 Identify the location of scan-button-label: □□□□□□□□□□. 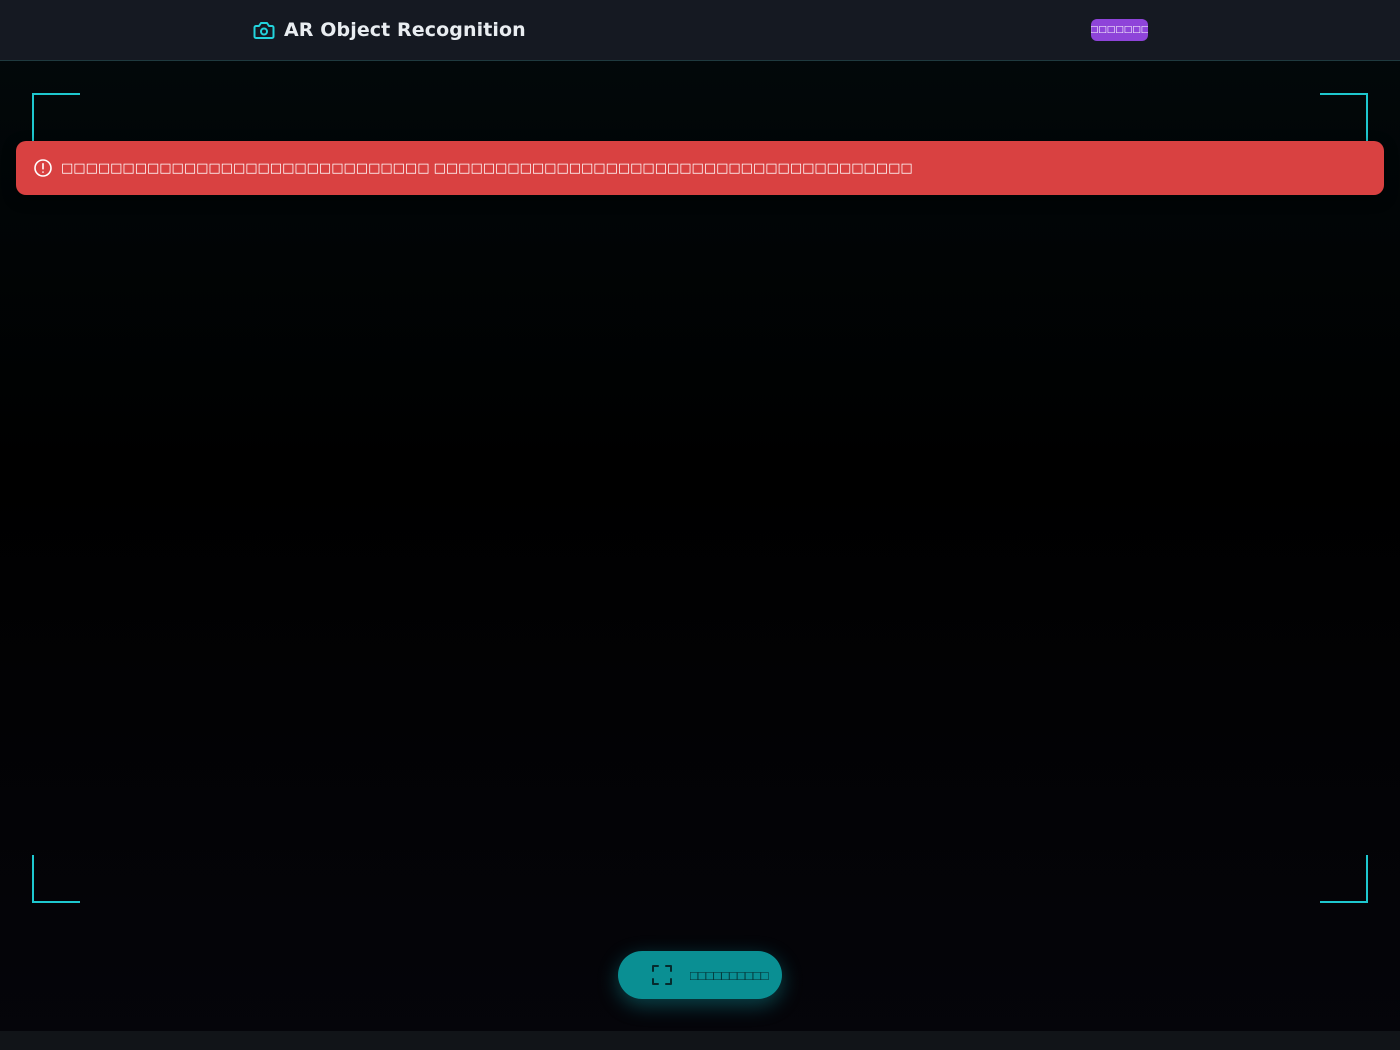
(729, 975).